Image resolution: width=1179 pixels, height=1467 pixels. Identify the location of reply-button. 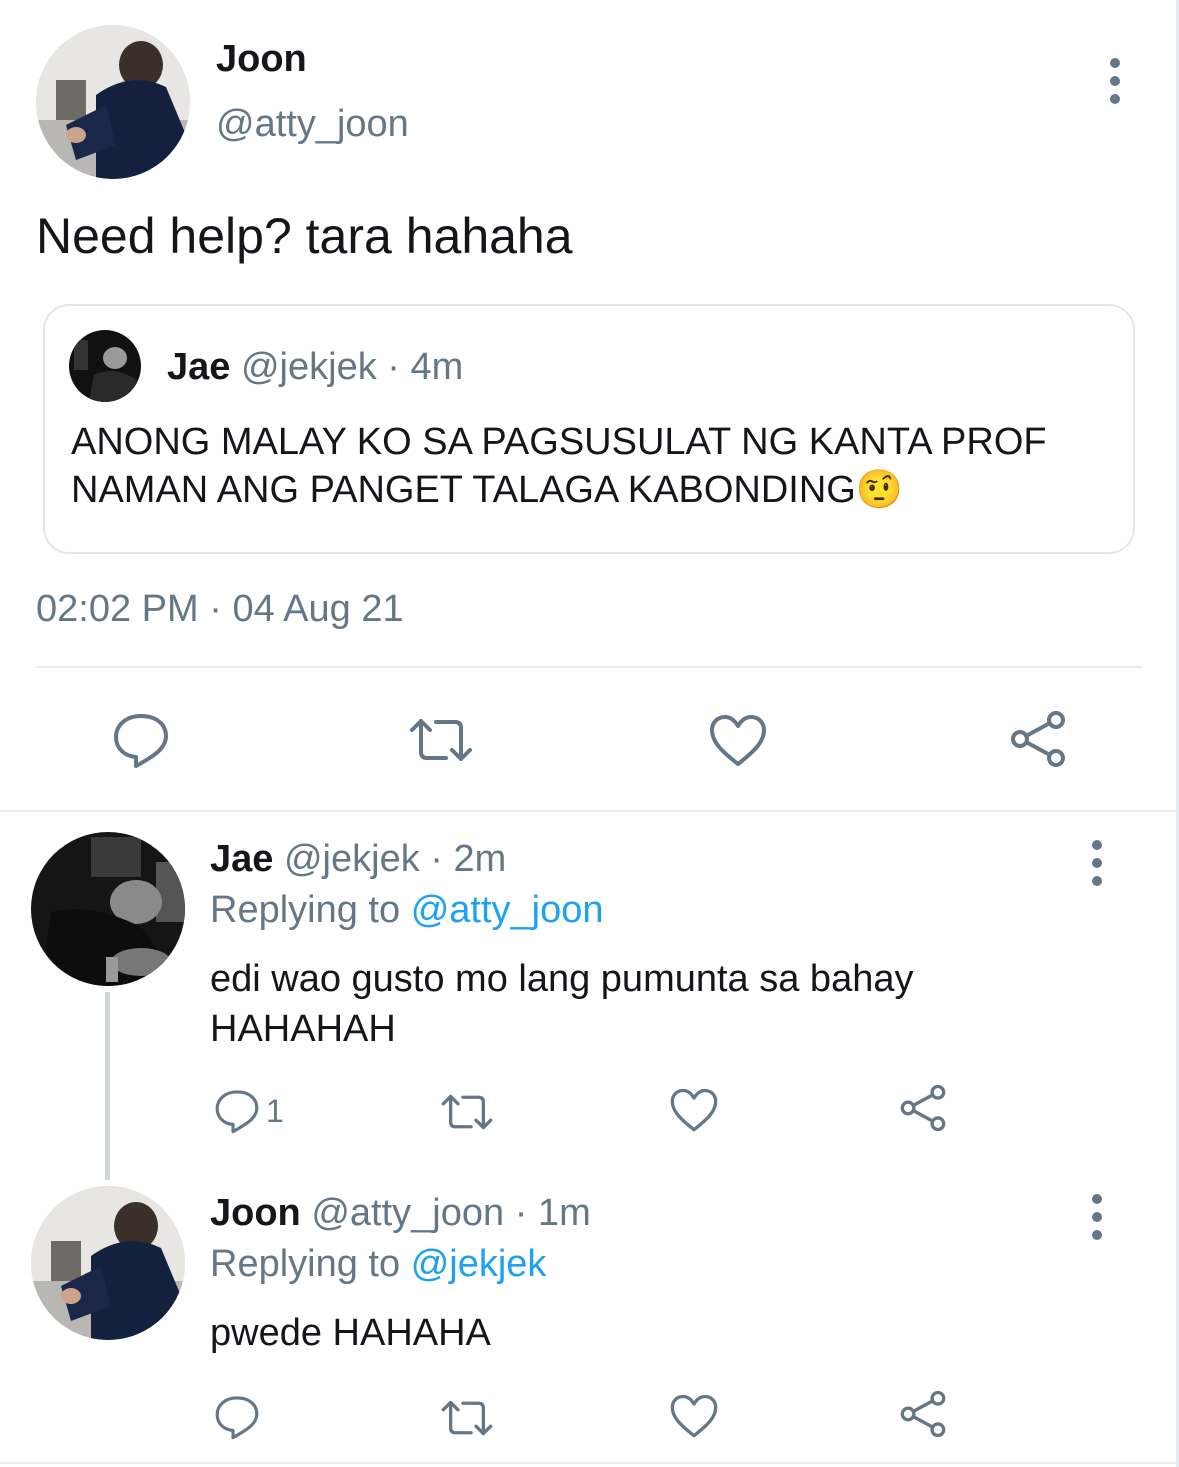
(141, 740).